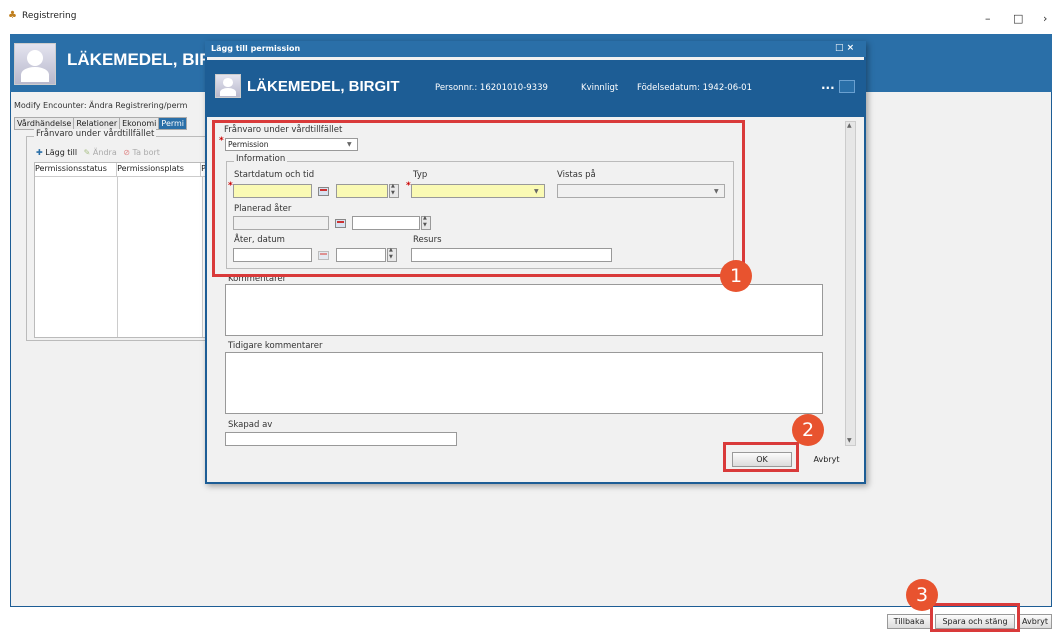 Image resolution: width=1052 pixels, height=632 pixels. I want to click on pencil-icon: ✎, so click(87, 152).